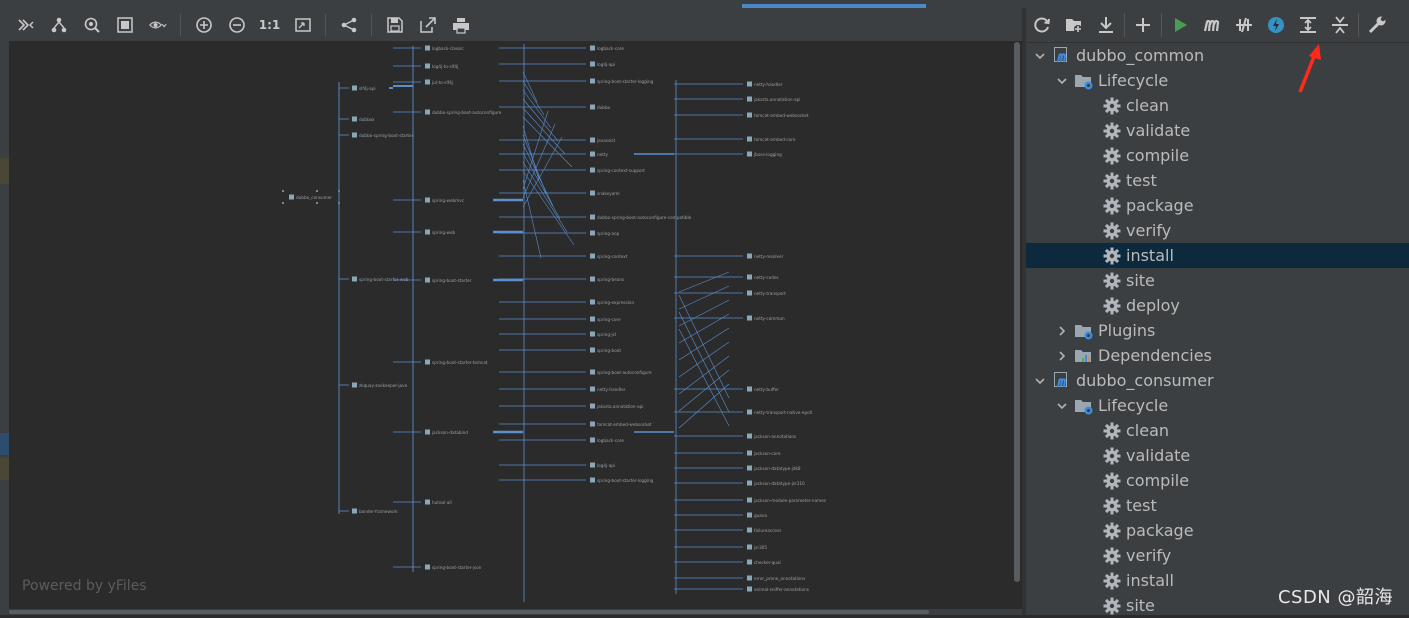  What do you see at coordinates (375, 511) in the screenshot?
I see `dependency-node: bander-framework` at bounding box center [375, 511].